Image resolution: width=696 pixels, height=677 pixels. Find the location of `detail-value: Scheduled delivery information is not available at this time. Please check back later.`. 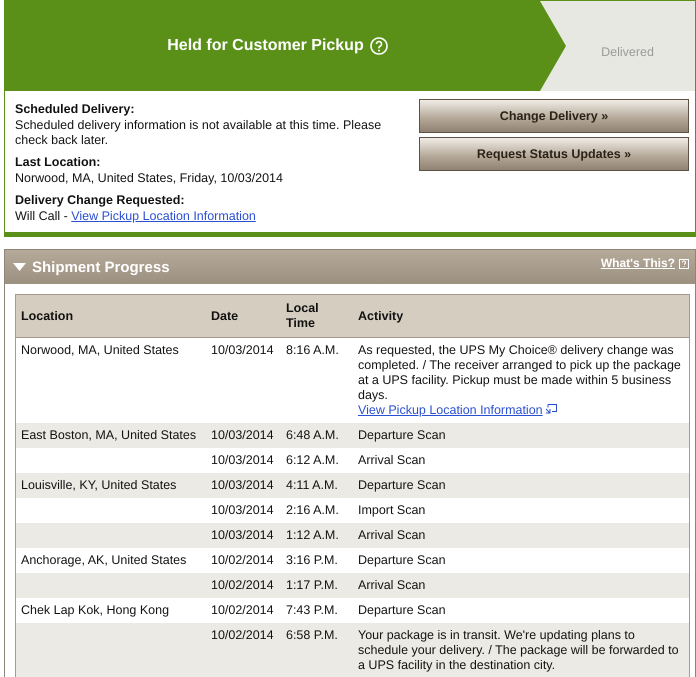

detail-value: Scheduled delivery information is not available at this time. Please check back later. is located at coordinates (198, 133).